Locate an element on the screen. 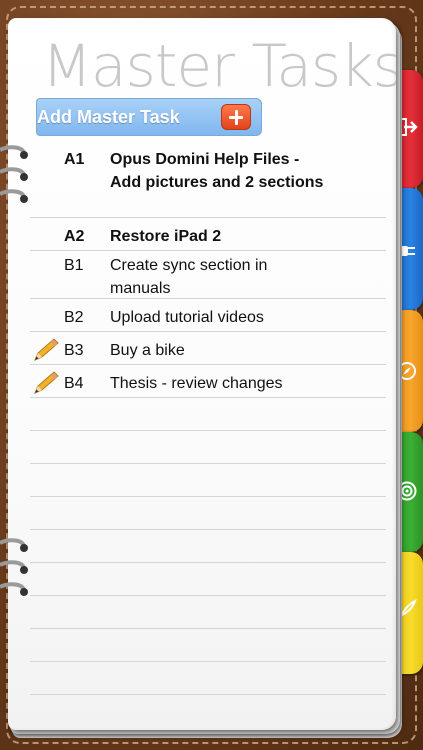 This screenshot has width=423, height=750. add-master-task-button: Add Master Task is located at coordinates (149, 117).